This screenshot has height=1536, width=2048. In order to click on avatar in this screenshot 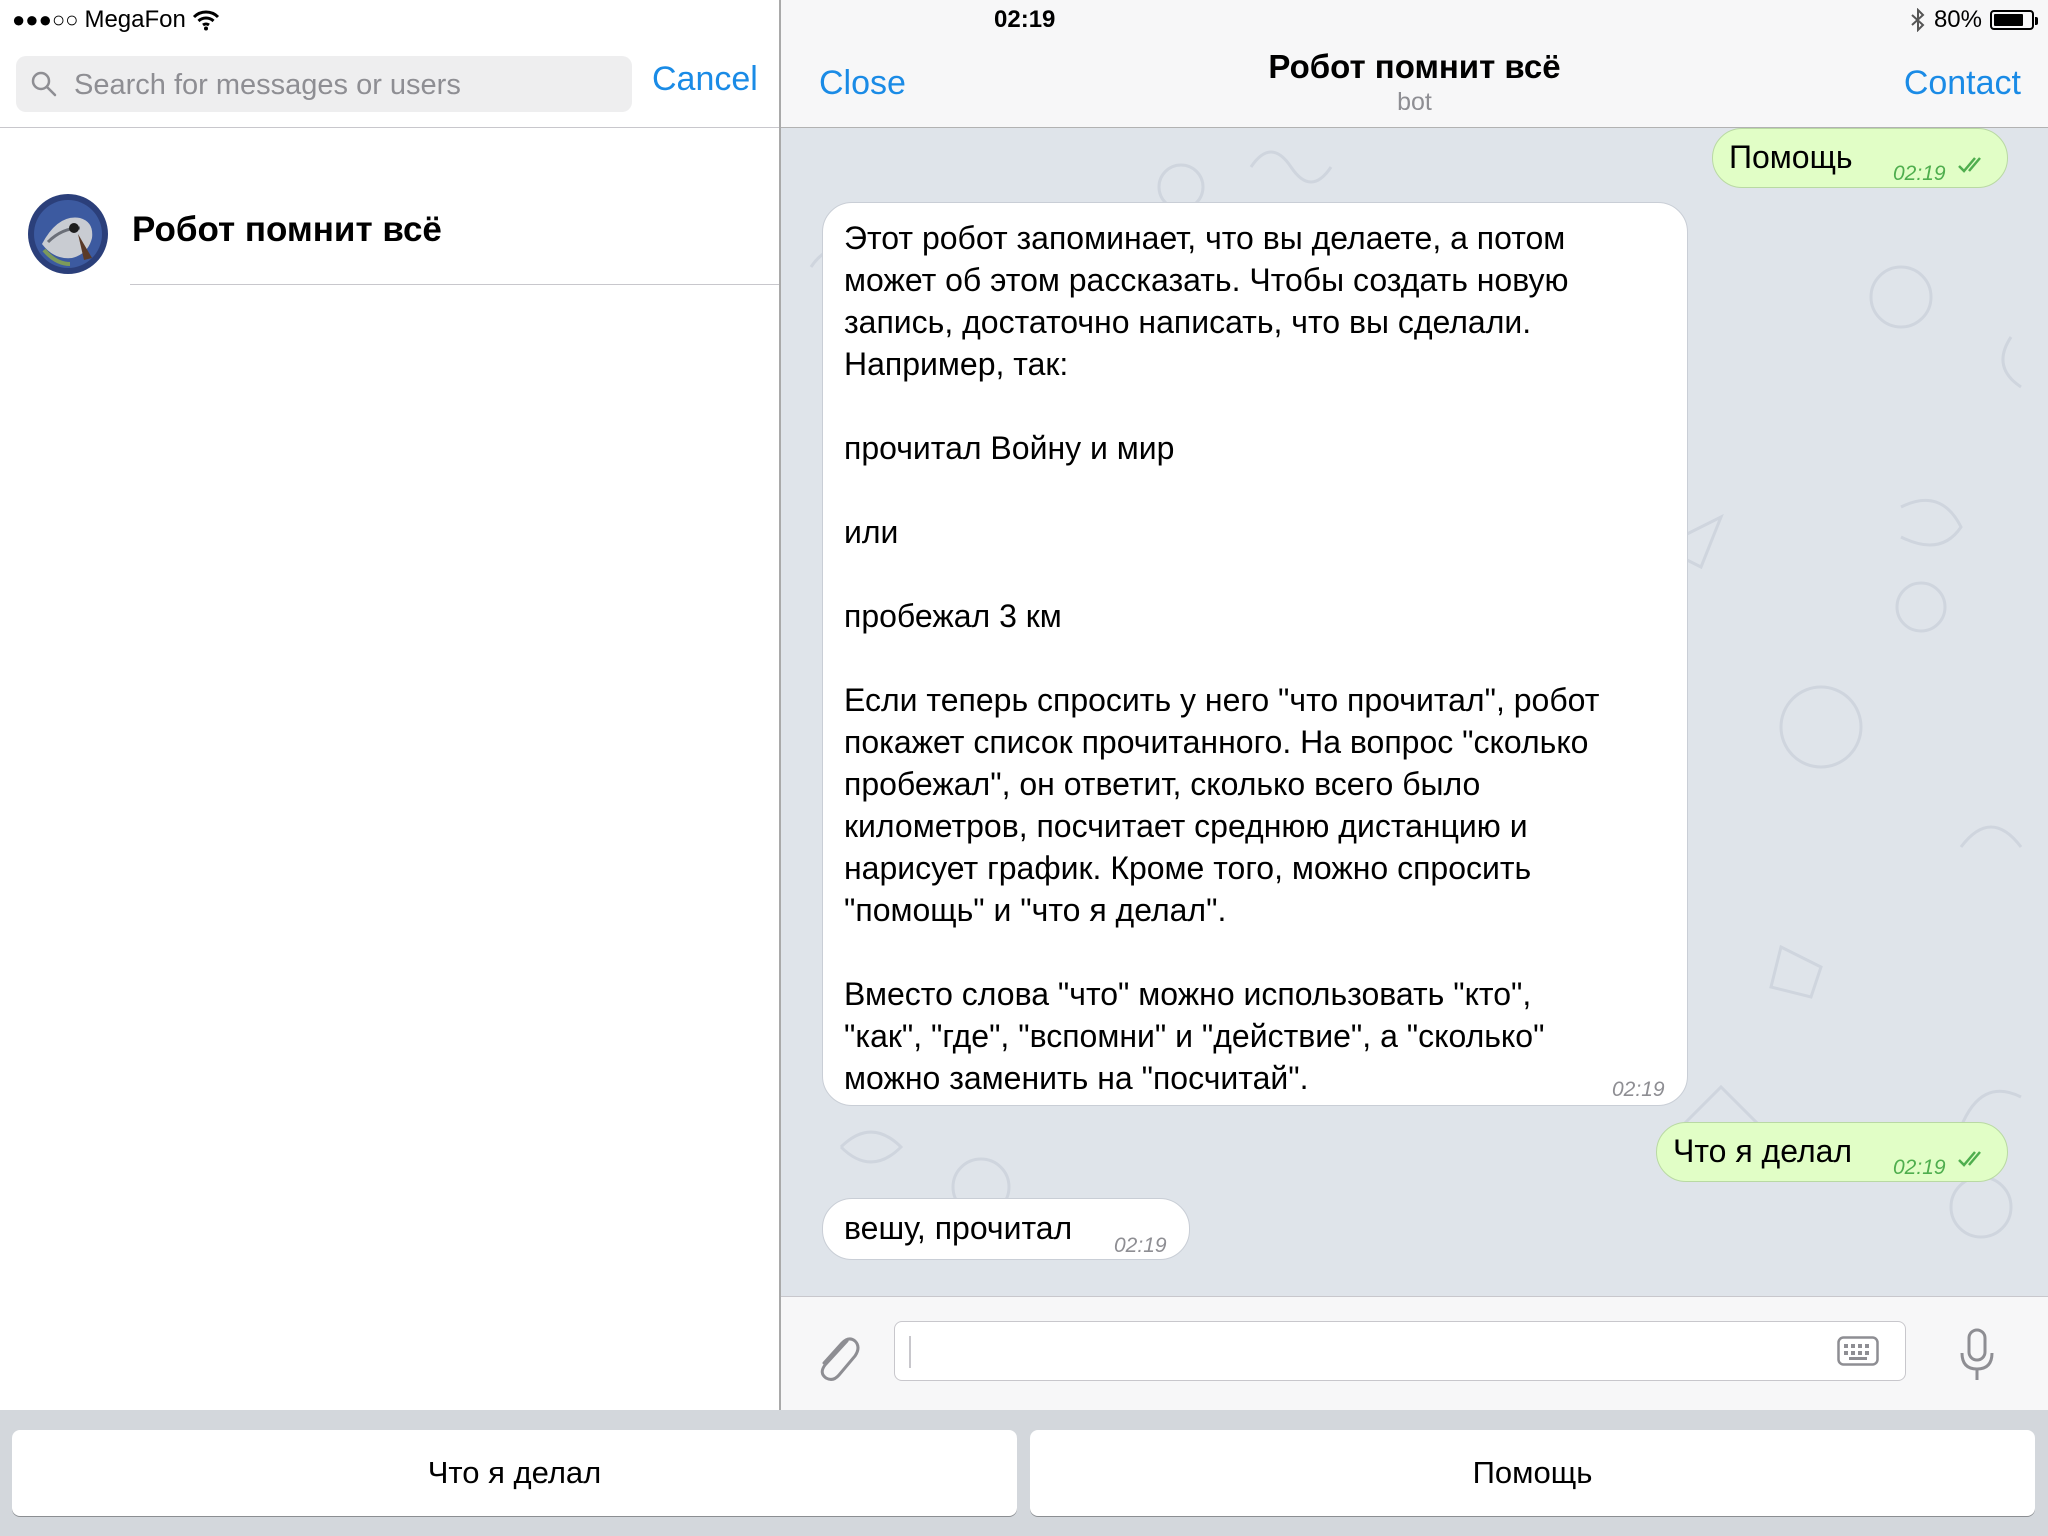, I will do `click(68, 234)`.